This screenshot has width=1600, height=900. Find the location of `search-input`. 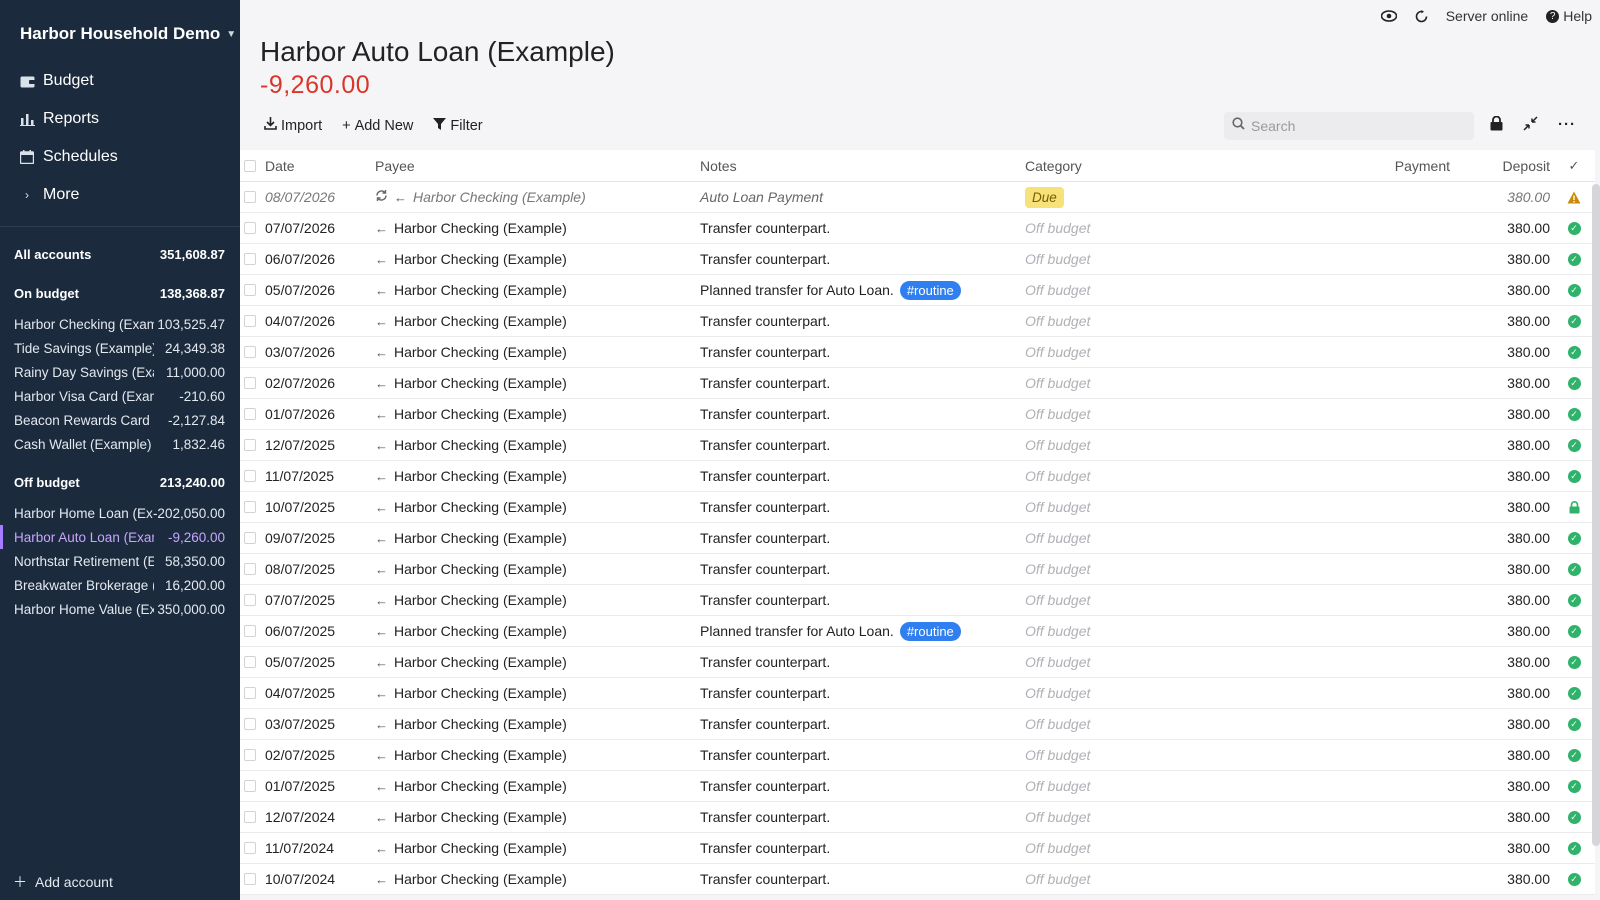

search-input is located at coordinates (1356, 126).